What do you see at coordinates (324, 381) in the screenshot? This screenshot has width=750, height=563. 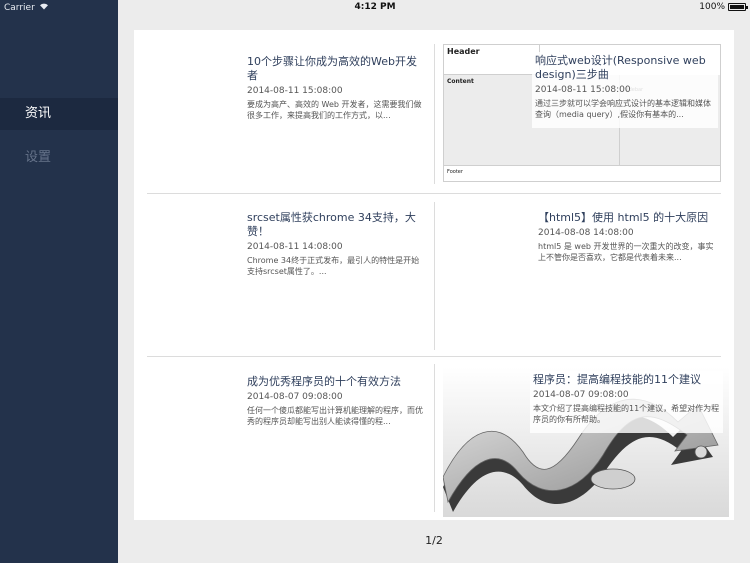 I see `article-title: 成为优秀程序员的十个有效方法` at bounding box center [324, 381].